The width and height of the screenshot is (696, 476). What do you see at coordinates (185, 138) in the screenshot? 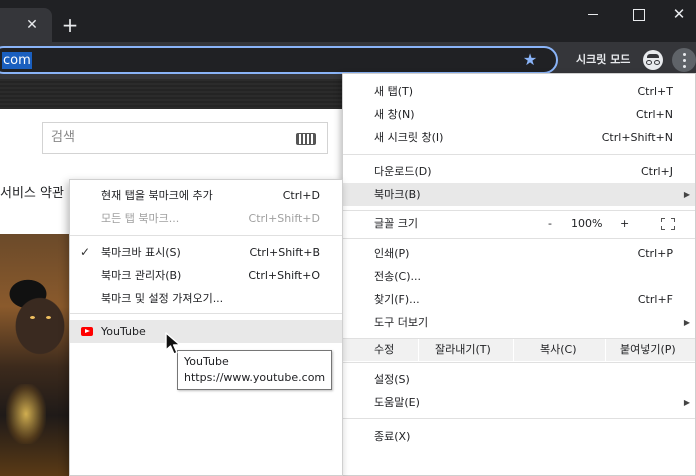
I see `search-input: 검색` at bounding box center [185, 138].